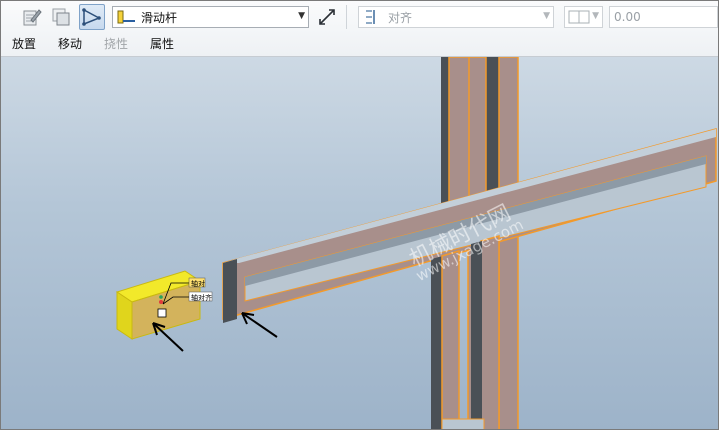  I want to click on crossbar-end, so click(230, 291).